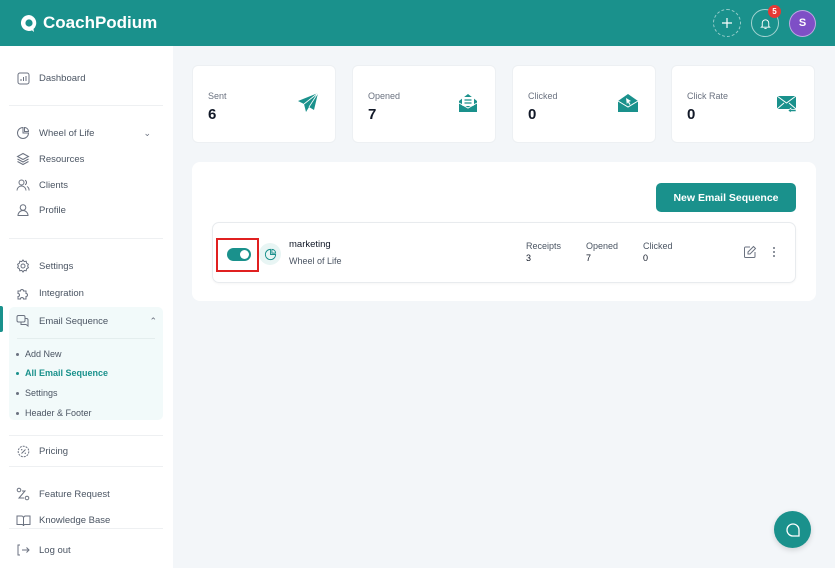 Image resolution: width=835 pixels, height=568 pixels. What do you see at coordinates (23, 550) in the screenshot?
I see `logout-icon` at bounding box center [23, 550].